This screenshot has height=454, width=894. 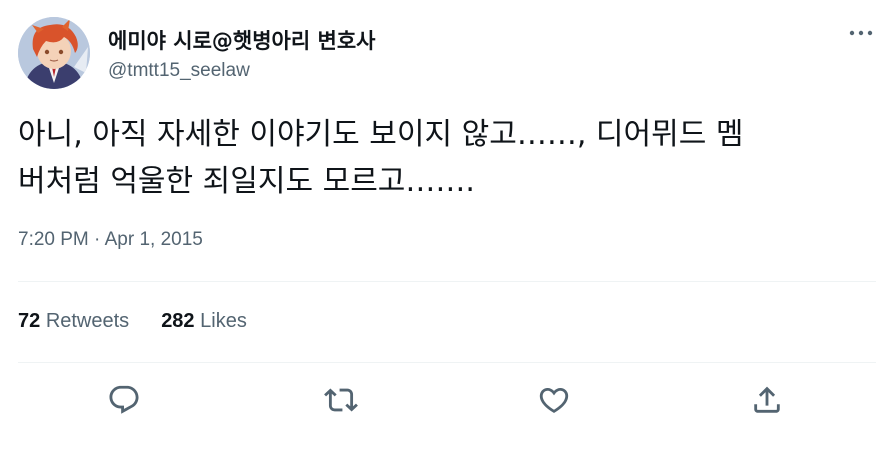 I want to click on retweets-count: 72, so click(x=29, y=321).